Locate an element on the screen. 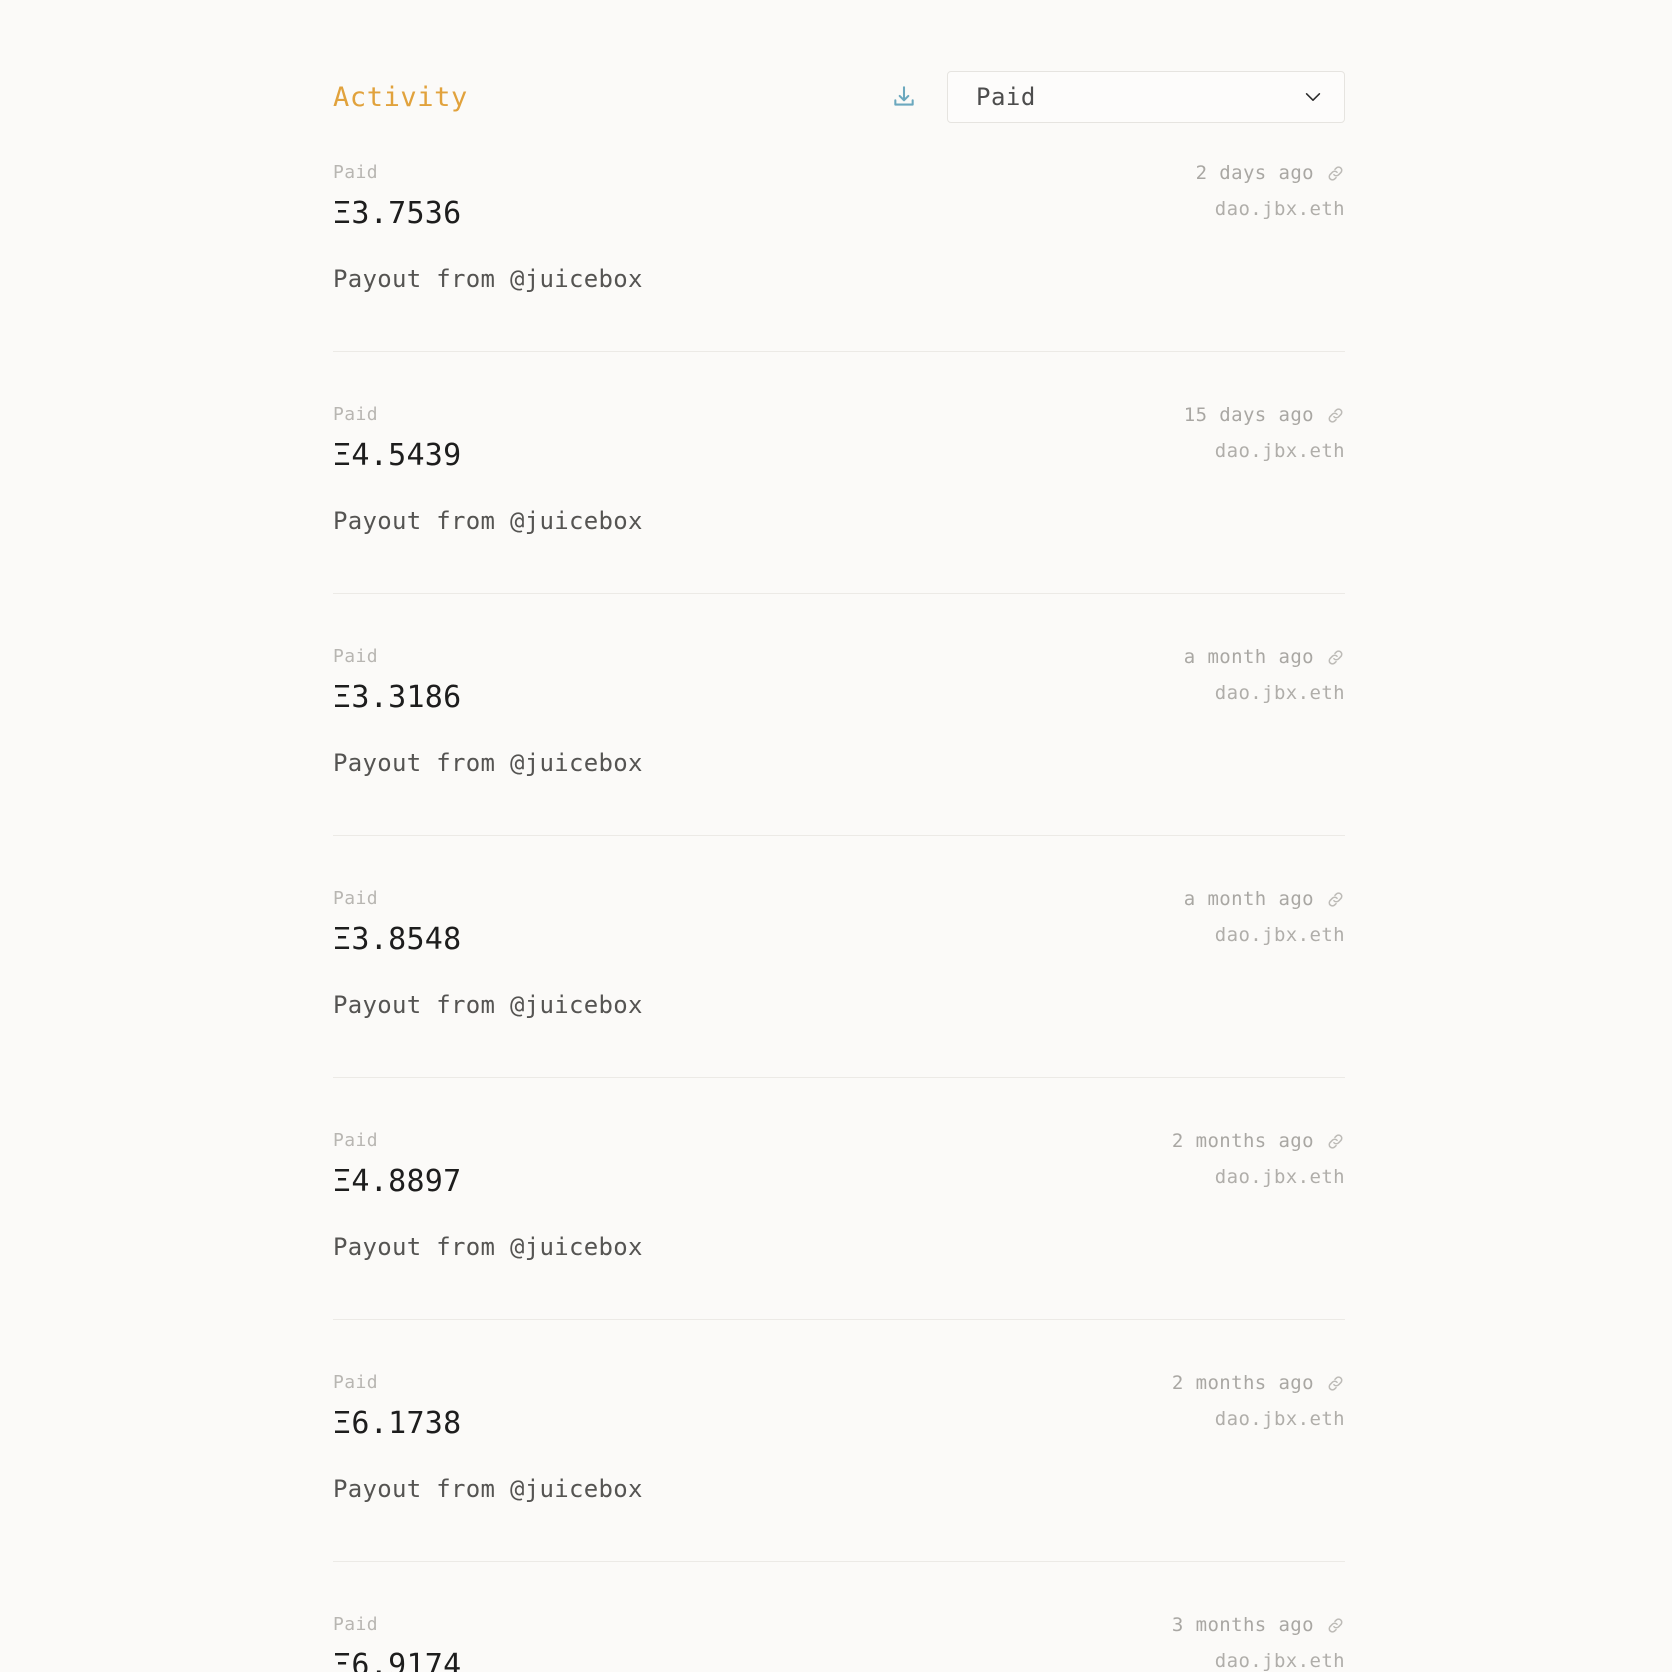 Image resolution: width=1672 pixels, height=1672 pixels. amount-value: Ξ6.9174 is located at coordinates (397, 1660).